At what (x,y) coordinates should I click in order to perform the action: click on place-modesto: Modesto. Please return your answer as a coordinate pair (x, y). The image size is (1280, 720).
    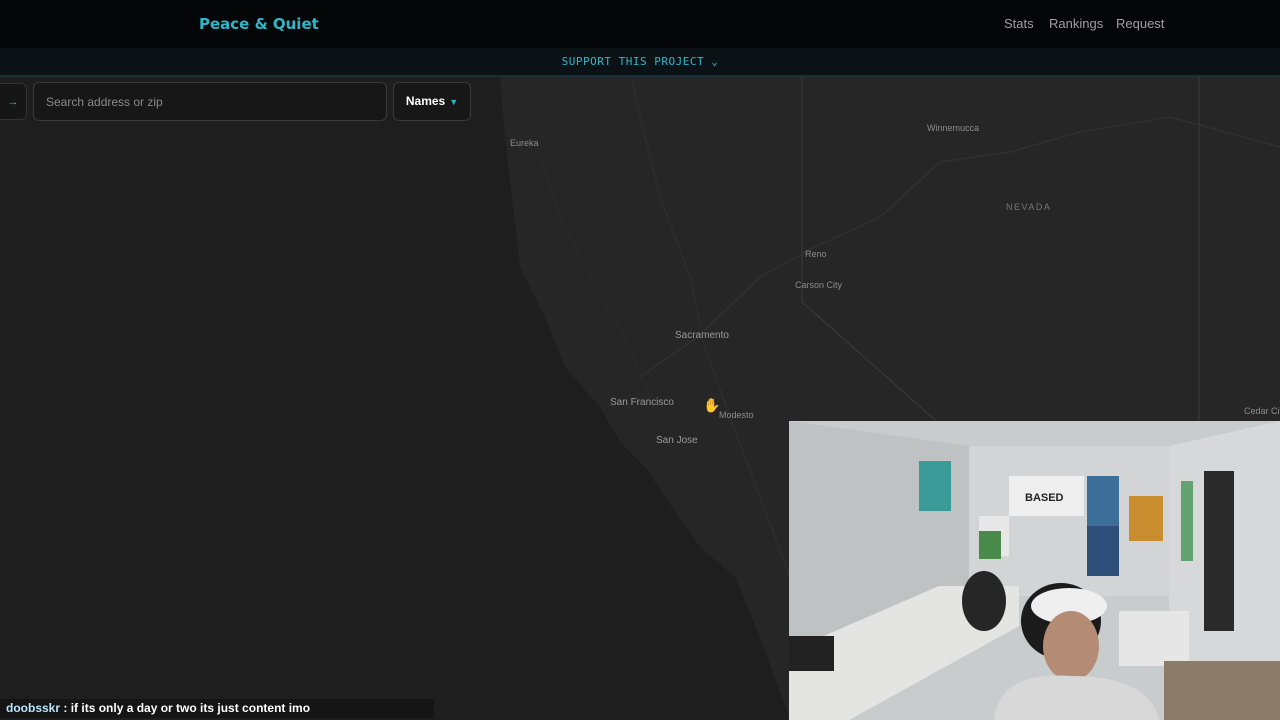
    Looking at the image, I should click on (736, 415).